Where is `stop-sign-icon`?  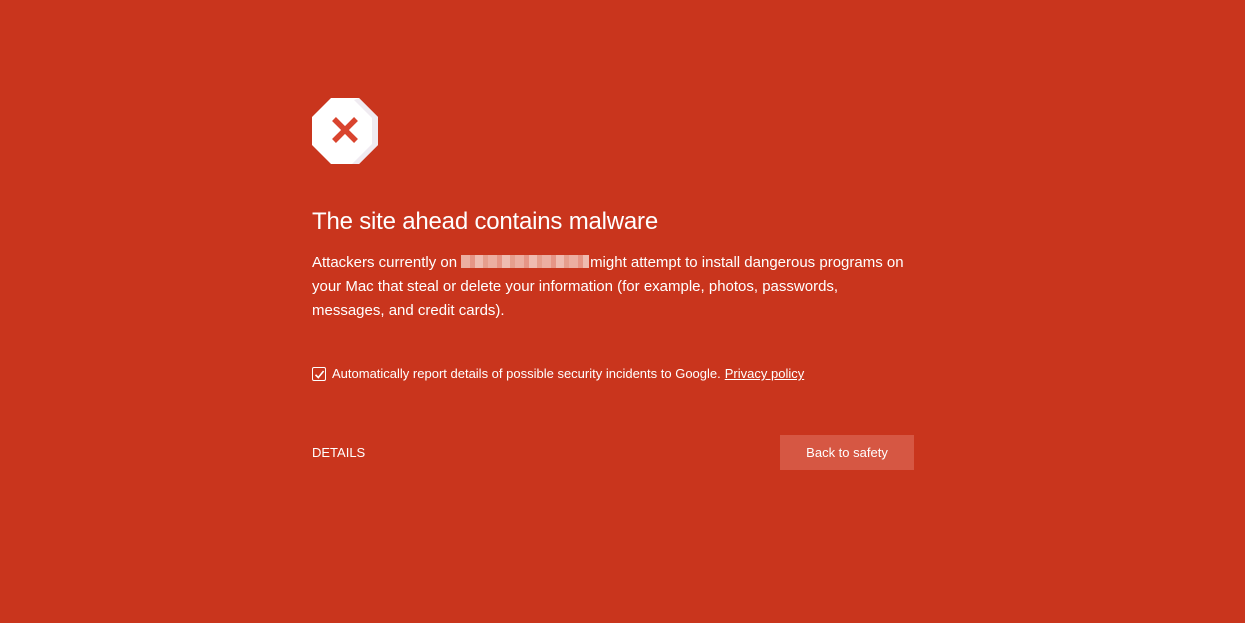 stop-sign-icon is located at coordinates (345, 131).